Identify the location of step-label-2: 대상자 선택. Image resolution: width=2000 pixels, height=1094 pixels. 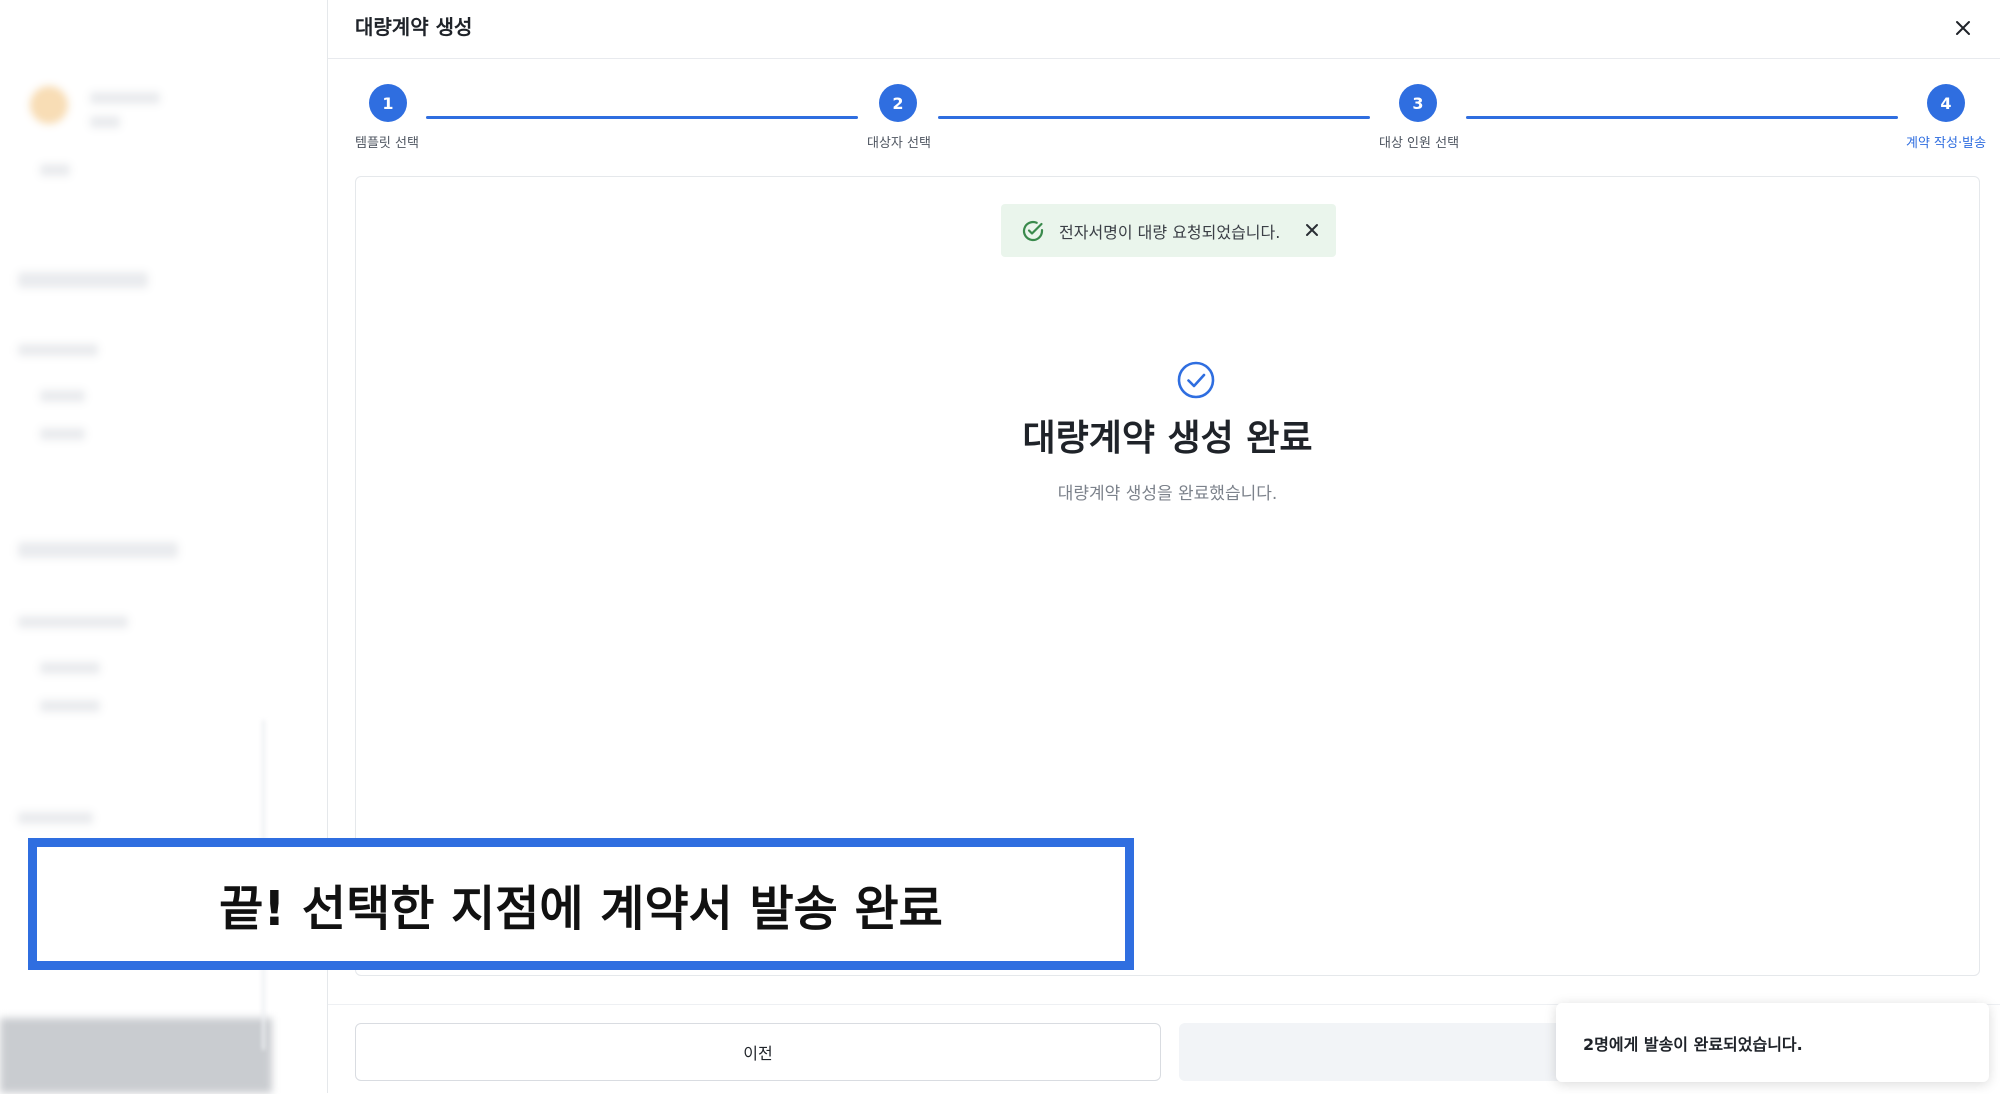
(899, 143).